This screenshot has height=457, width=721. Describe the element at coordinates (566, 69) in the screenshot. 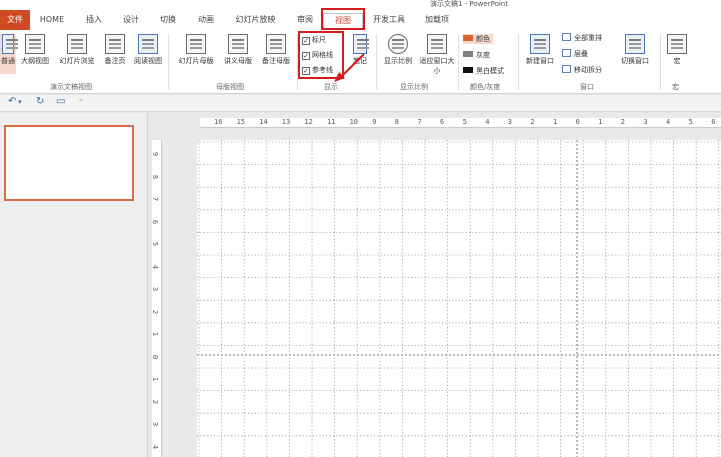

I see `move-split-icon` at that location.